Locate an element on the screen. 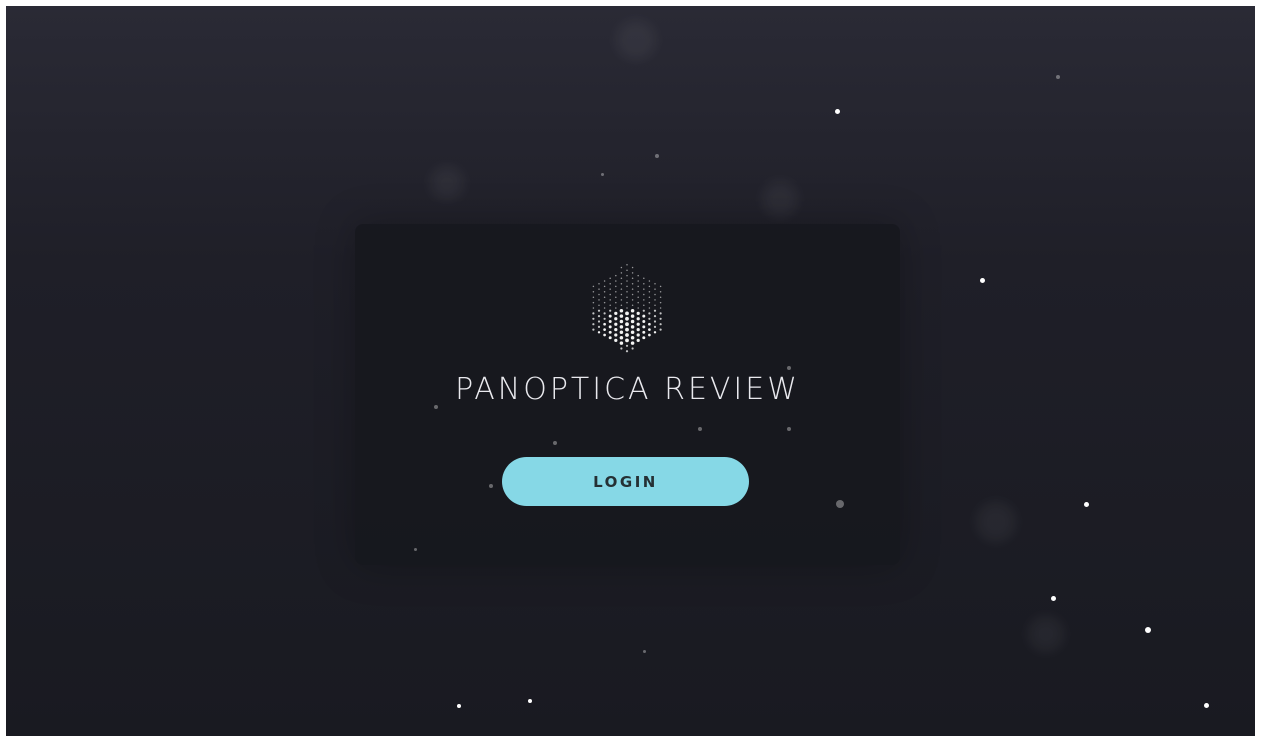 This screenshot has width=1264, height=736. app-title: PANOPTICA REVIEW is located at coordinates (627, 389).